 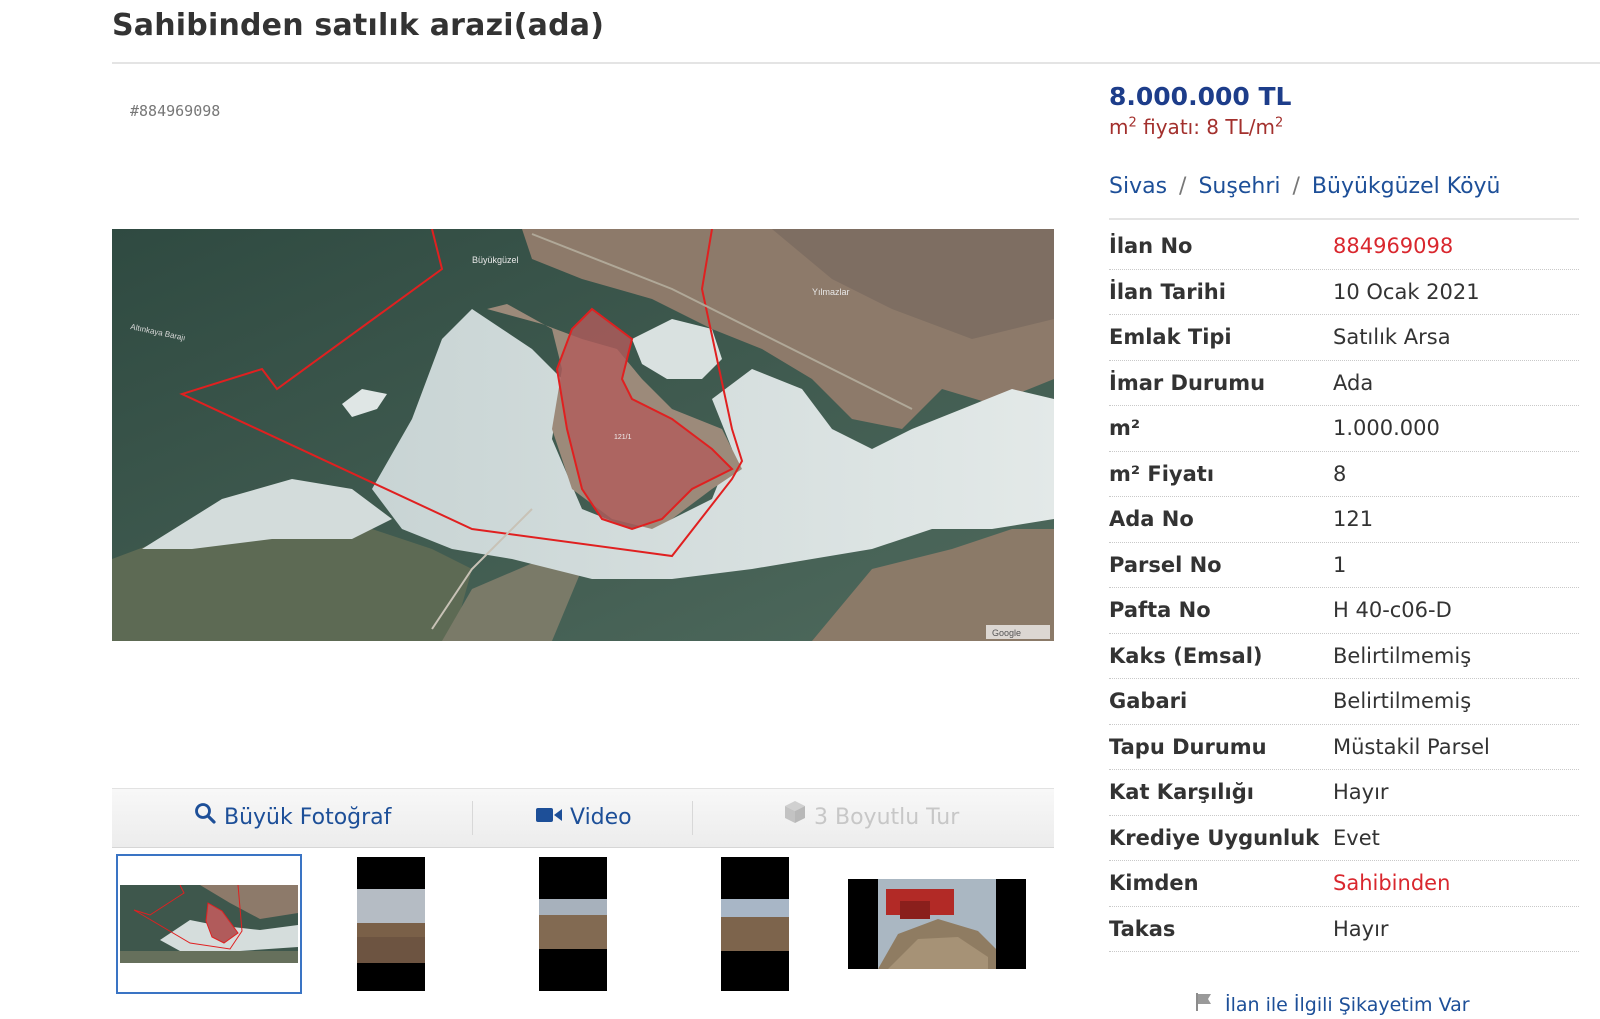 What do you see at coordinates (1340, 473) in the screenshot?
I see `detail-value: 8` at bounding box center [1340, 473].